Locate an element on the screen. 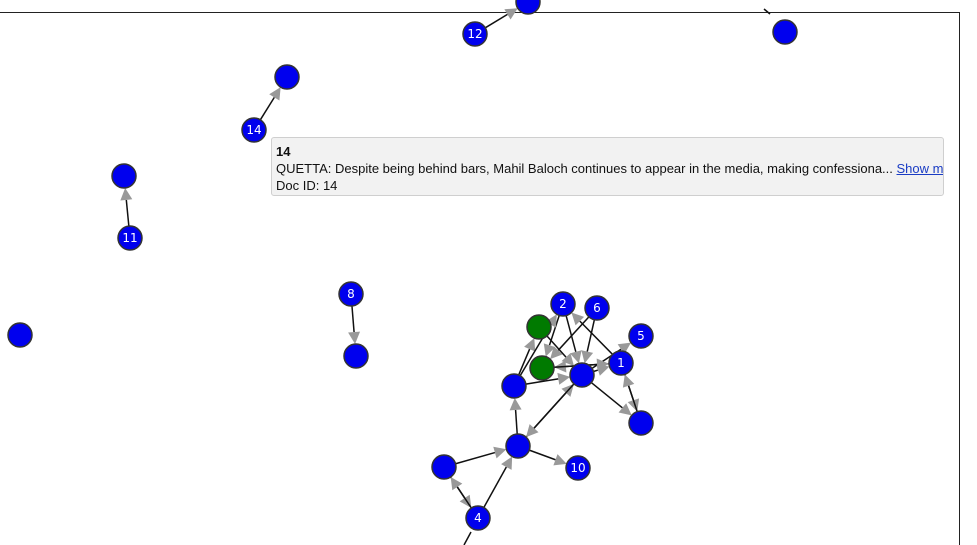 Image resolution: width=977 pixels, height=545 pixels. graph-node: 10 is located at coordinates (578, 468).